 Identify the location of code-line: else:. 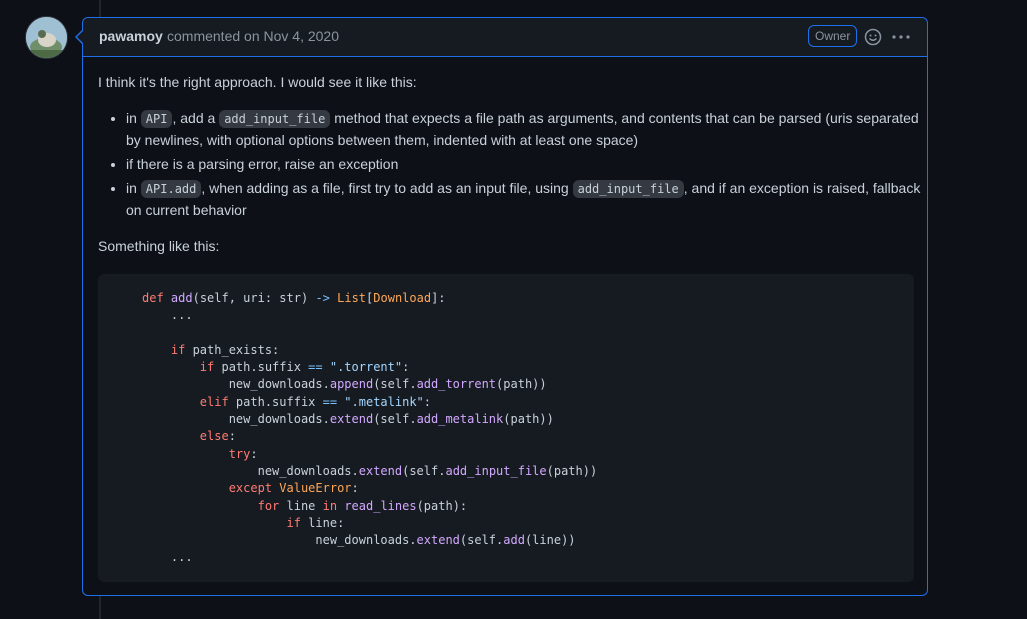
(217, 436).